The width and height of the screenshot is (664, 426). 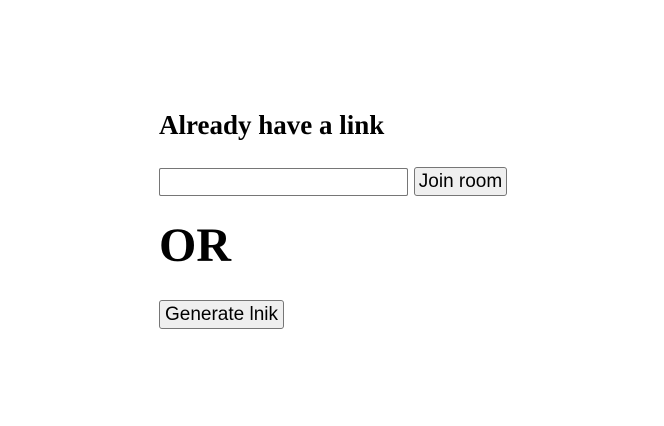 I want to click on or-divider: OR, so click(x=195, y=245).